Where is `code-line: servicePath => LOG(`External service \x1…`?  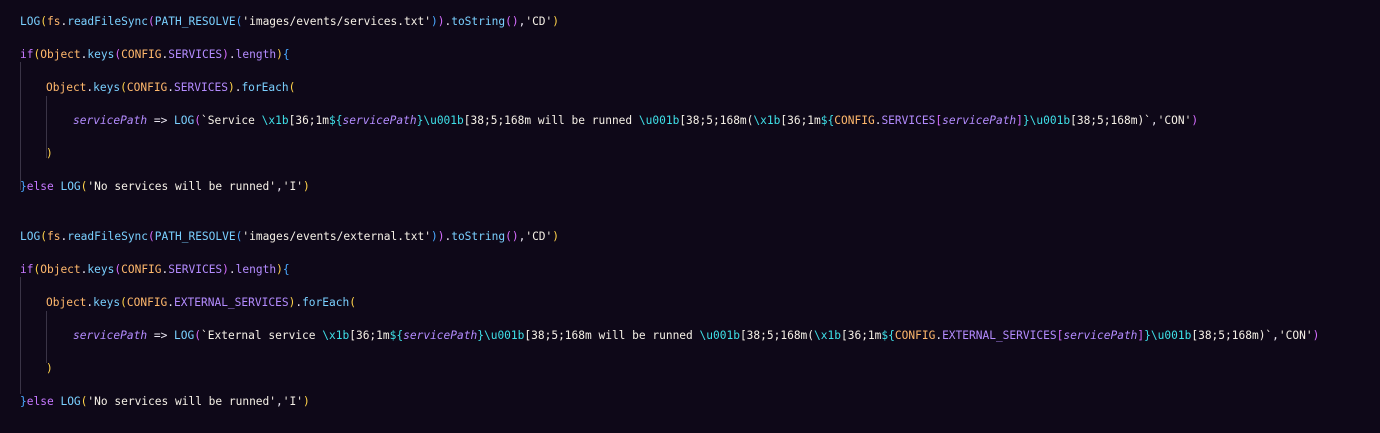
code-line: servicePath => LOG(`External service \x1… is located at coordinates (696, 336).